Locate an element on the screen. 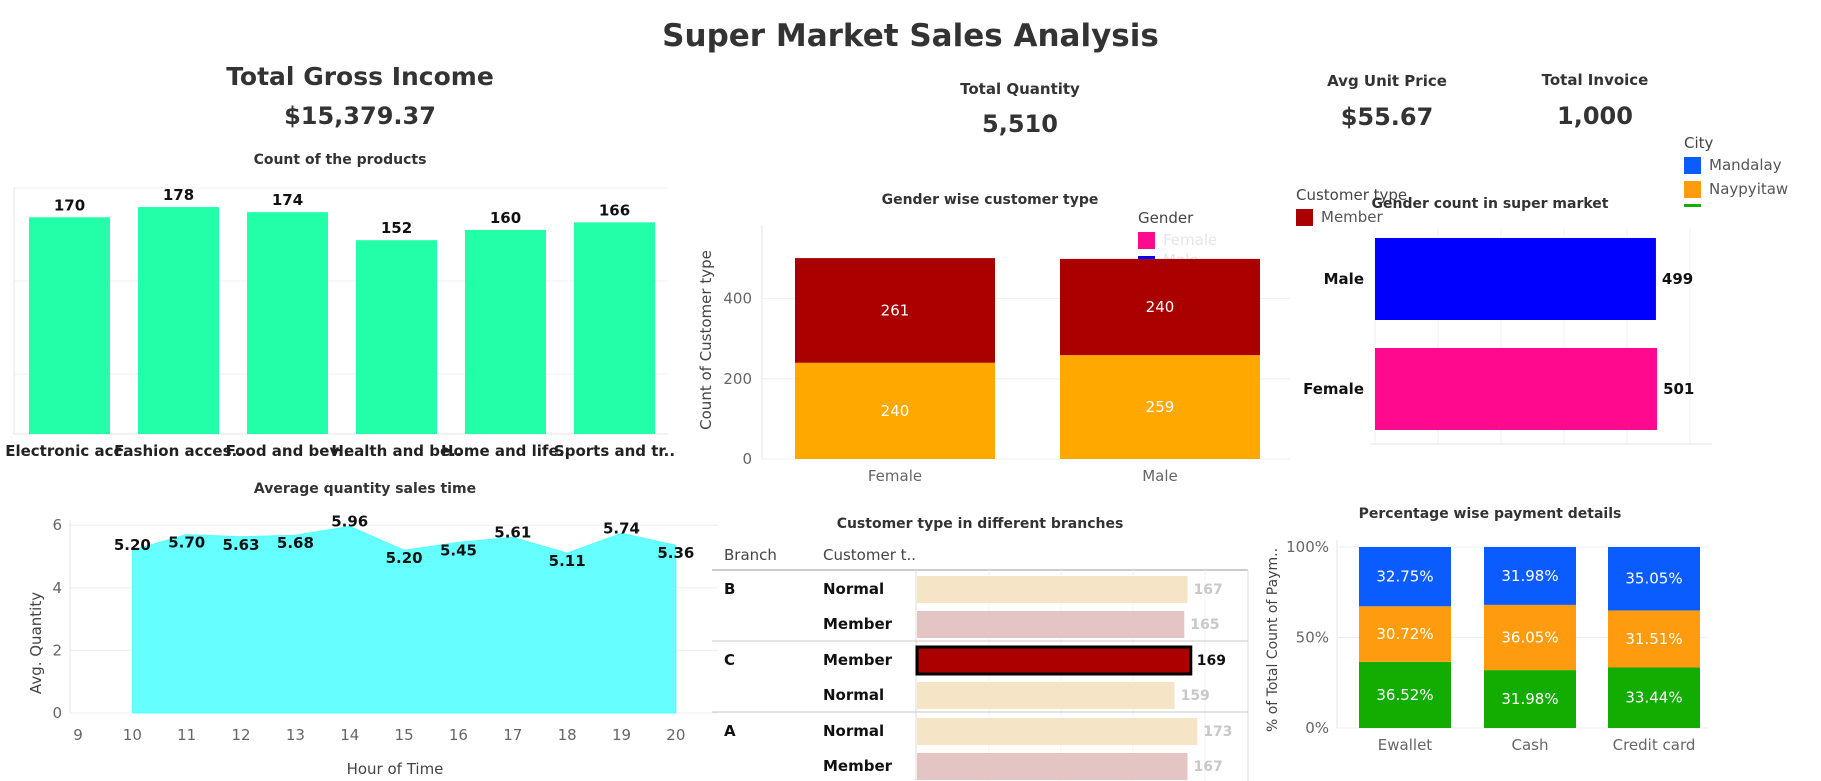 Image resolution: width=1821 pixels, height=781 pixels. branch-label: A is located at coordinates (730, 731).